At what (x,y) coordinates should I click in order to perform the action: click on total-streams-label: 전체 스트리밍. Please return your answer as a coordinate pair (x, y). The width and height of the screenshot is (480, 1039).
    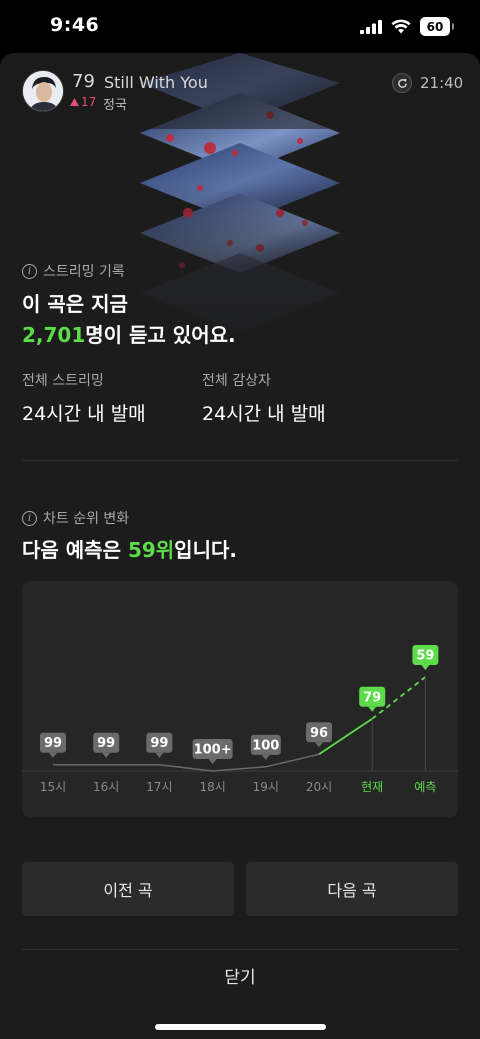
    Looking at the image, I should click on (63, 381).